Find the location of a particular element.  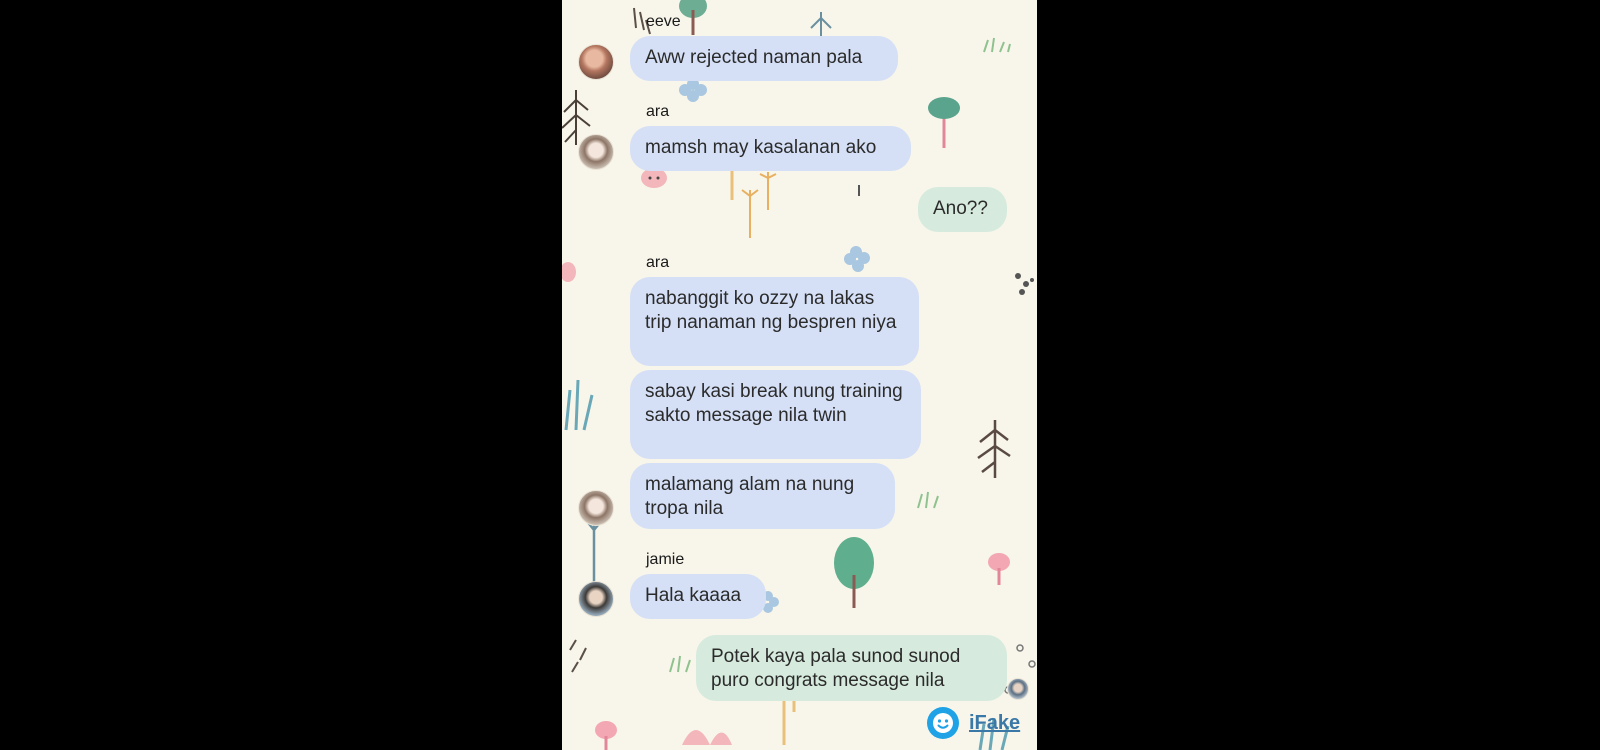

smiley-icon is located at coordinates (943, 723).